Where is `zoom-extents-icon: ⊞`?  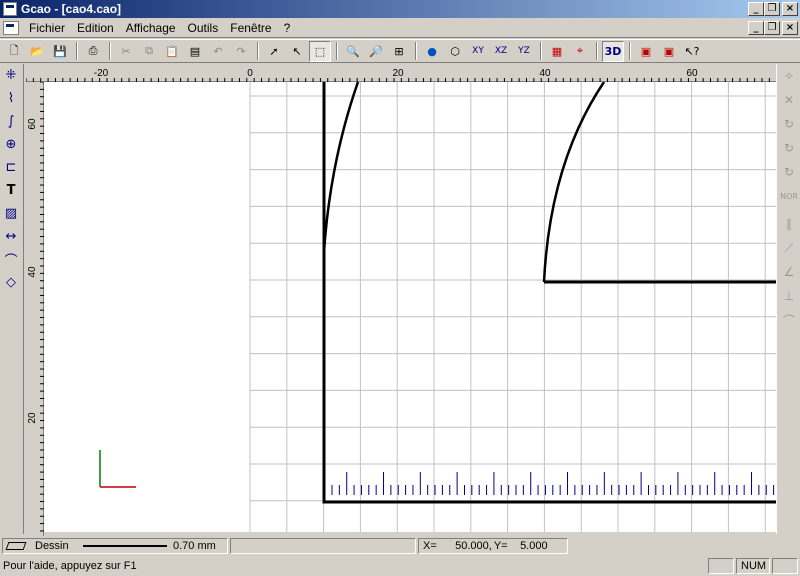
zoom-extents-icon: ⊞ is located at coordinates (399, 51).